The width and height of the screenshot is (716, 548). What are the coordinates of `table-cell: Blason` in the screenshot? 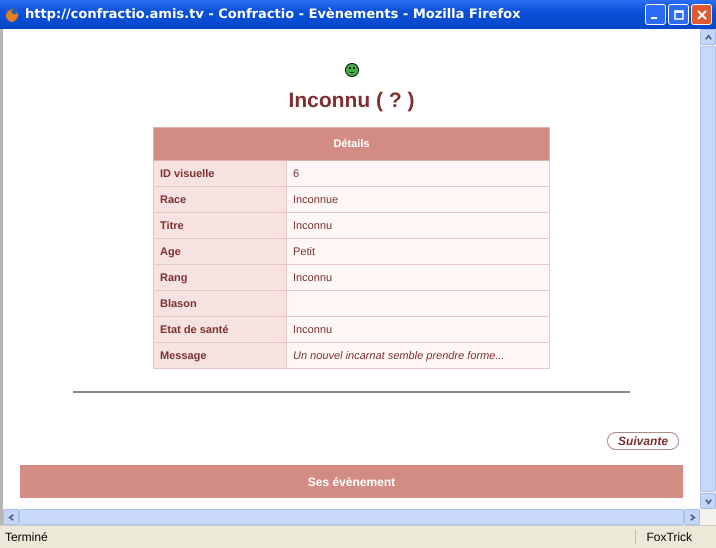 It's located at (220, 303).